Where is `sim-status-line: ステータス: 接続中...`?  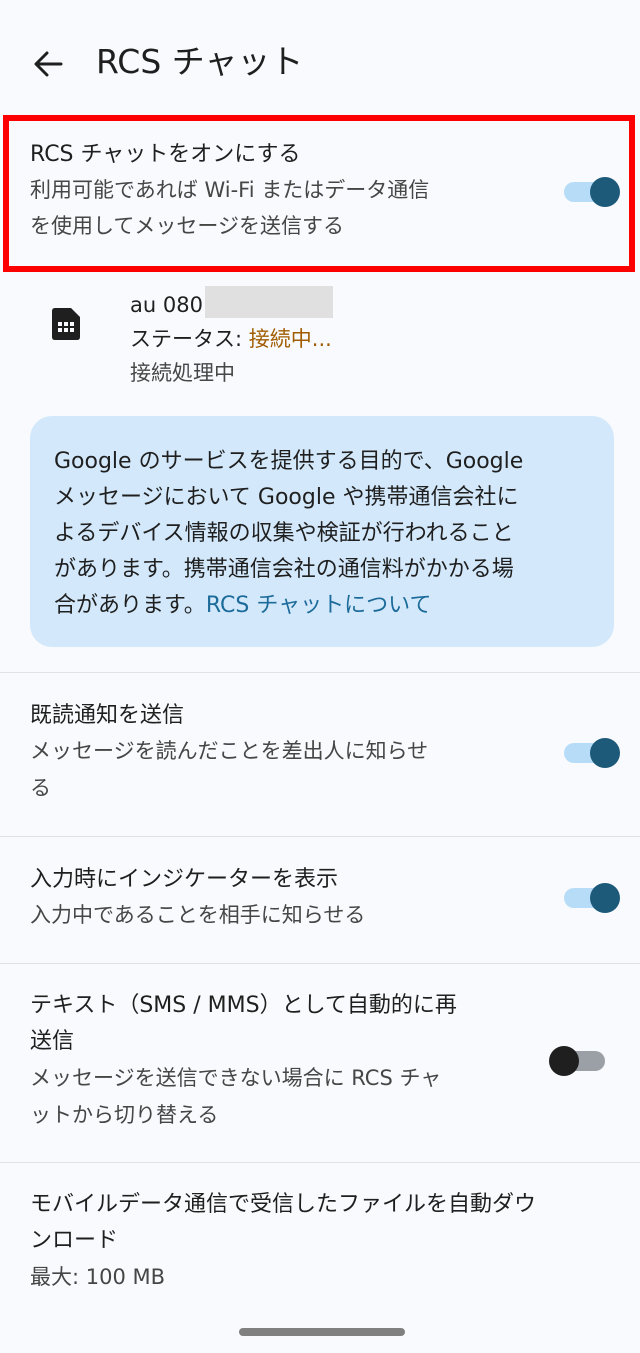
sim-status-line: ステータス: 接続中... is located at coordinates (231, 339).